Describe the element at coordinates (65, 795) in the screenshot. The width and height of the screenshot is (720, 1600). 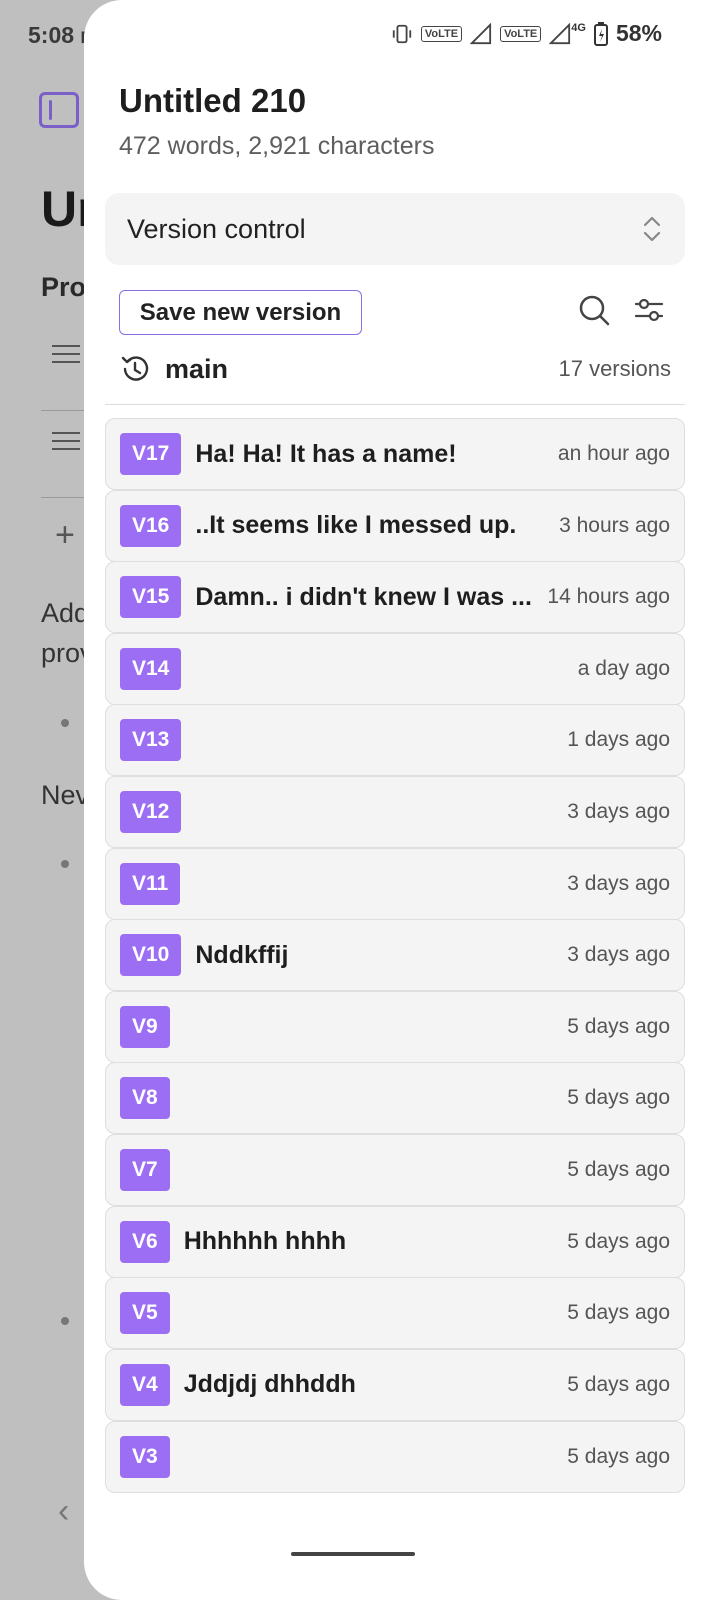
I see `bg-text-line: Nev` at that location.